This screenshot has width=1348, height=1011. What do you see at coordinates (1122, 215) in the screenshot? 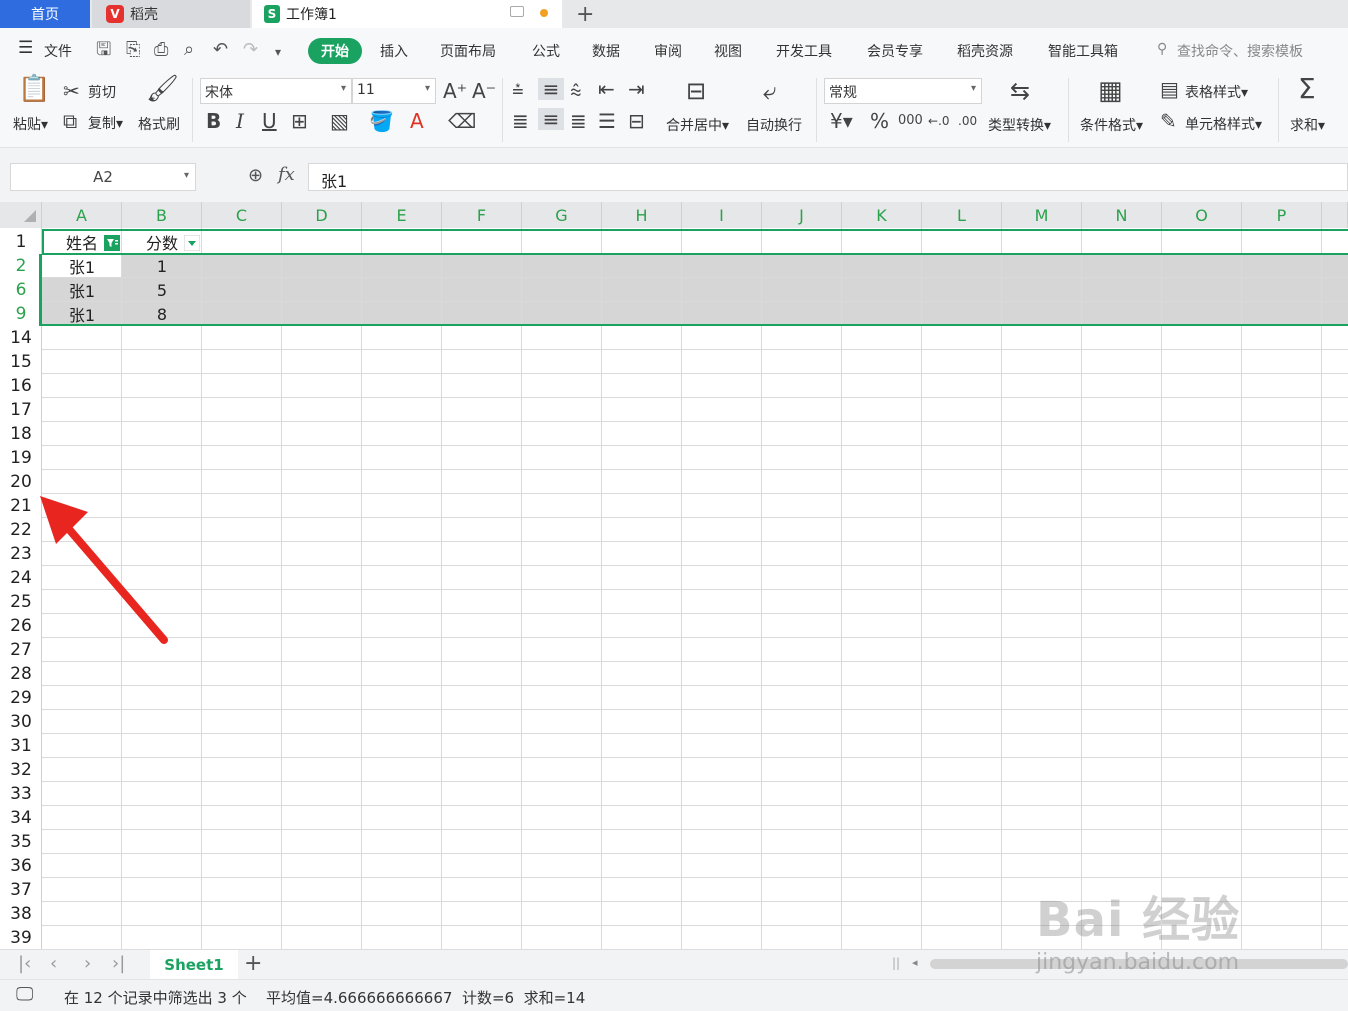
I see `column-header: N` at bounding box center [1122, 215].